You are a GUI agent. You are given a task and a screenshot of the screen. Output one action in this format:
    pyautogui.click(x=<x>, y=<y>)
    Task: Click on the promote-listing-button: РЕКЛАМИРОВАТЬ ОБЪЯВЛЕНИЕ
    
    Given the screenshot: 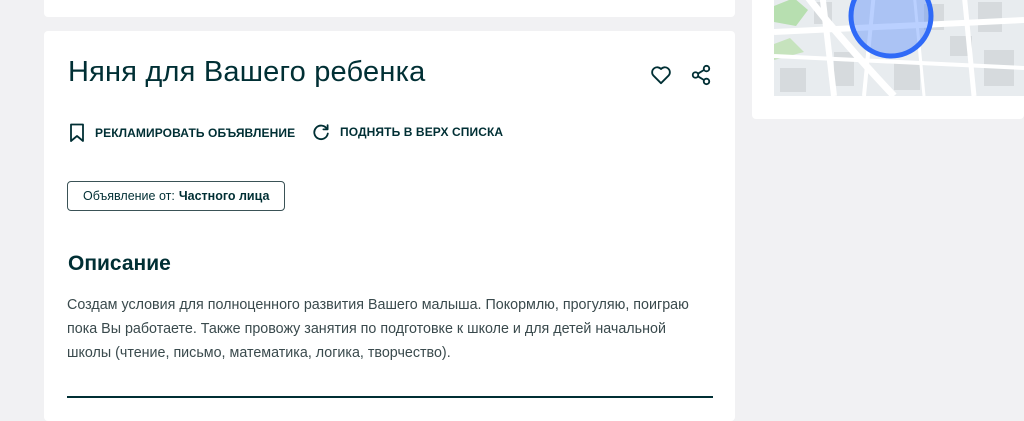 What is the action you would take?
    pyautogui.click(x=182, y=133)
    